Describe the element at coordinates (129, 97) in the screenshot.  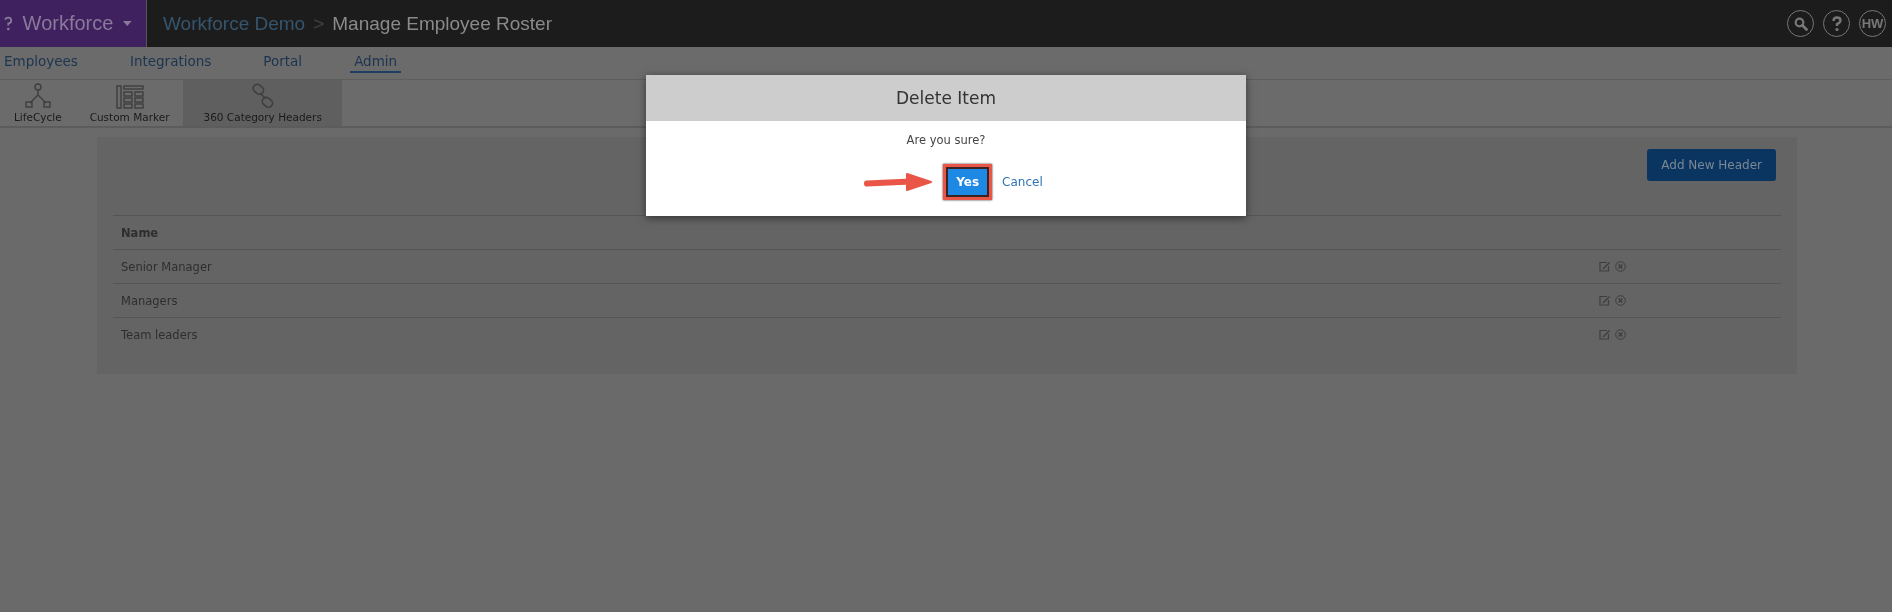
I see `table-icon` at that location.